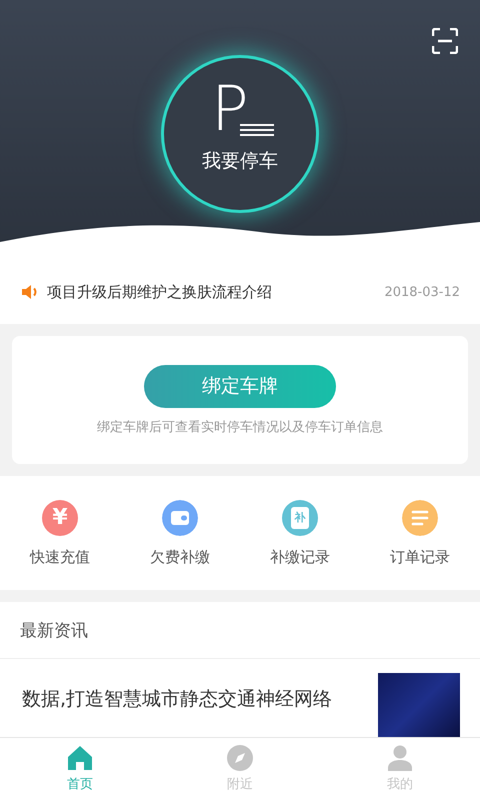 The height and width of the screenshot is (800, 480). What do you see at coordinates (30, 292) in the screenshot?
I see `speaker-icon` at bounding box center [30, 292].